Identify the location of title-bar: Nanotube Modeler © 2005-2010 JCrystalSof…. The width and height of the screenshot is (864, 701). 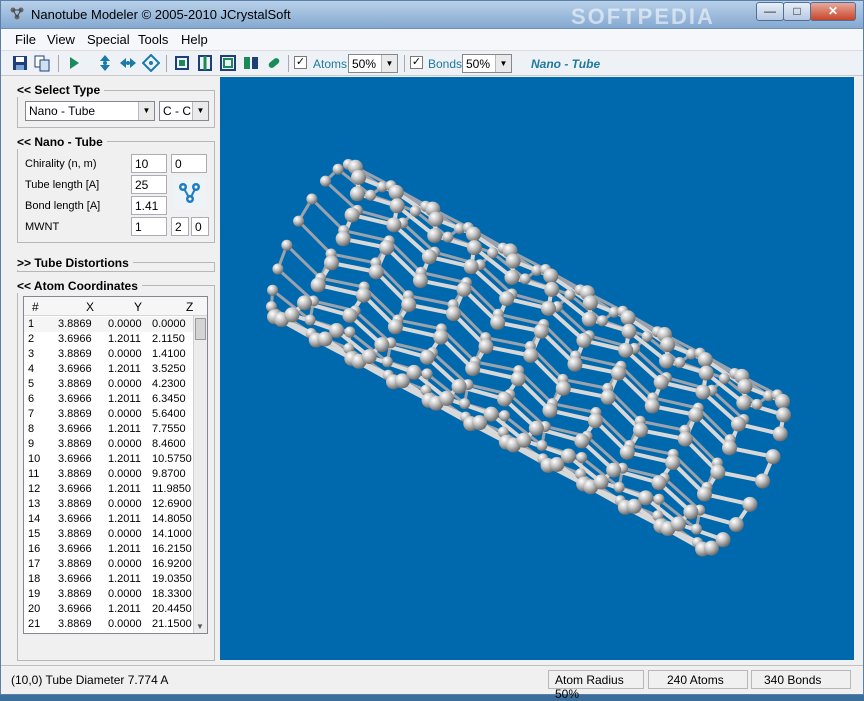
(432, 15).